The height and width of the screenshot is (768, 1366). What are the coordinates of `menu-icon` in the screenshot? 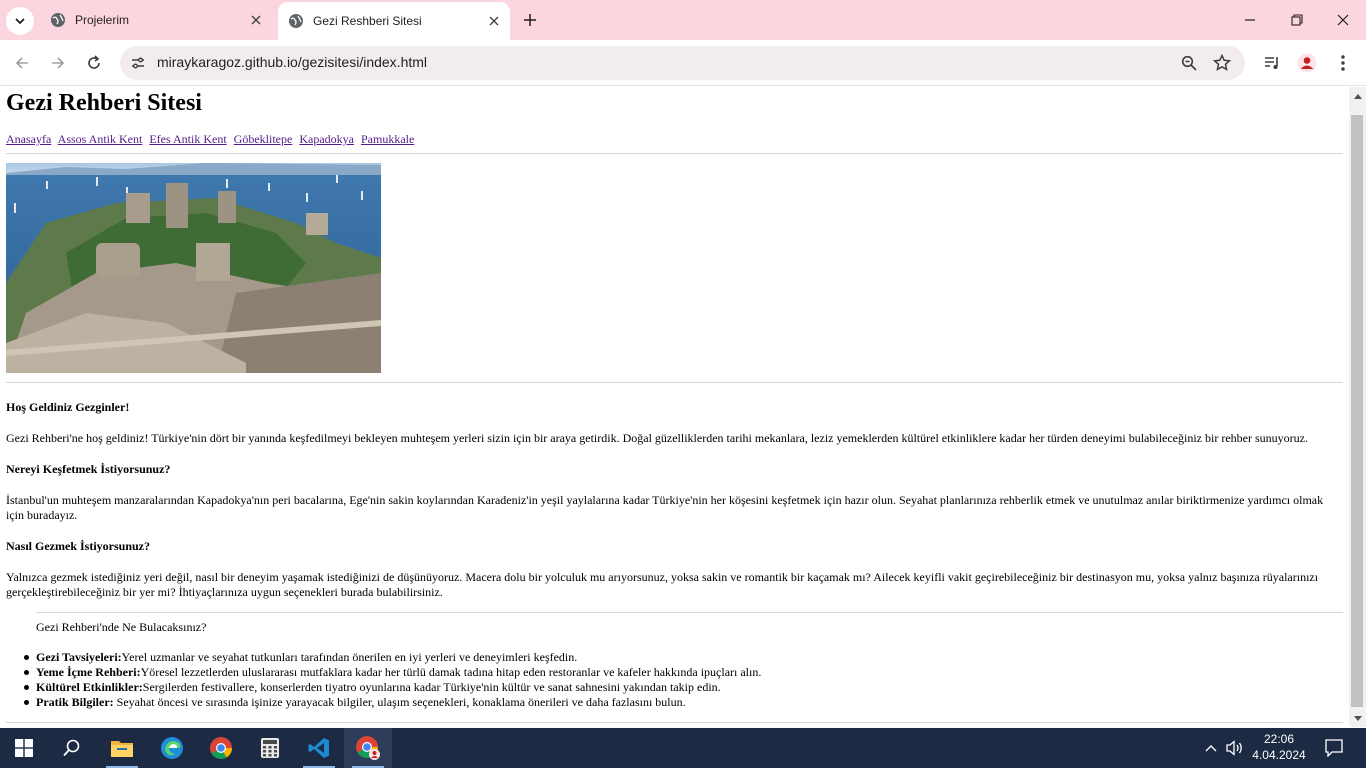 It's located at (1343, 63).